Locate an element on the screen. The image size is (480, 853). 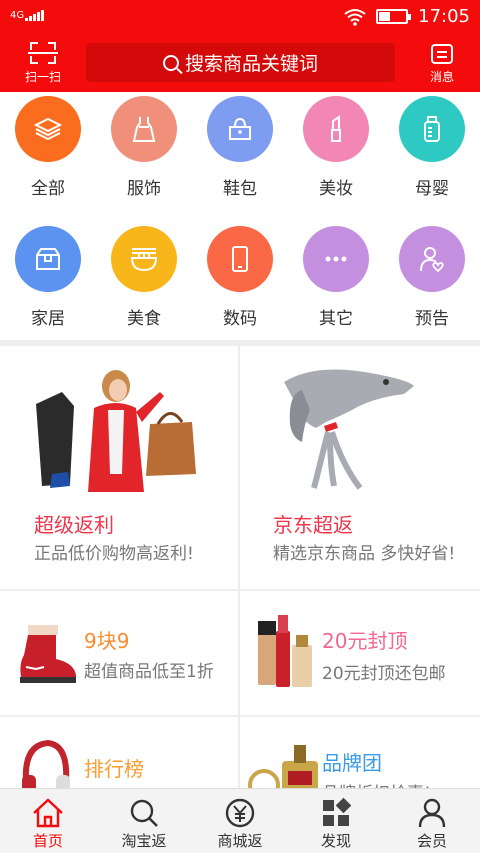
search-placeholder: 搜索商品关键词 is located at coordinates (251, 64).